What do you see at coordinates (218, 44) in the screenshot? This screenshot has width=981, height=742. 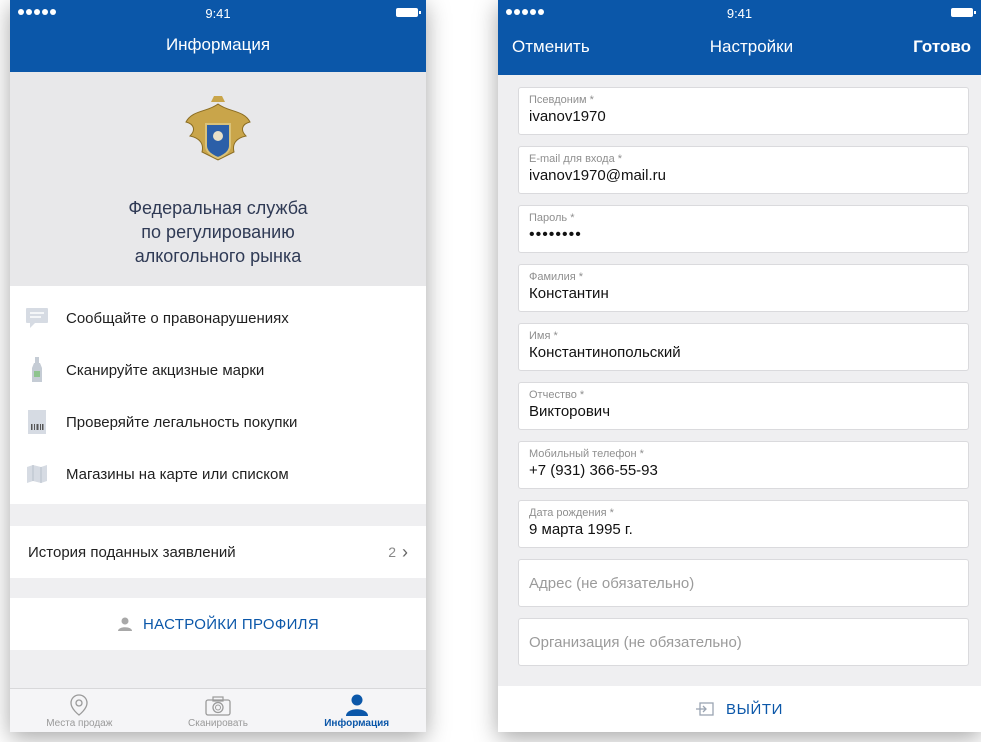 I see `page-title: Информация` at bounding box center [218, 44].